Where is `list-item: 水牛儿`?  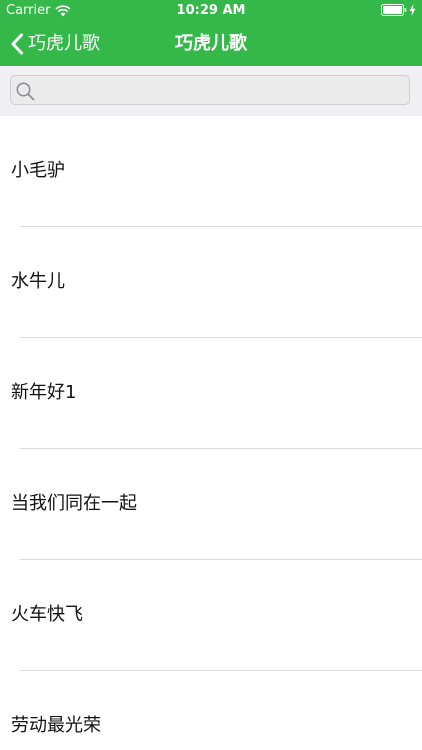 list-item: 水牛儿 is located at coordinates (211, 282).